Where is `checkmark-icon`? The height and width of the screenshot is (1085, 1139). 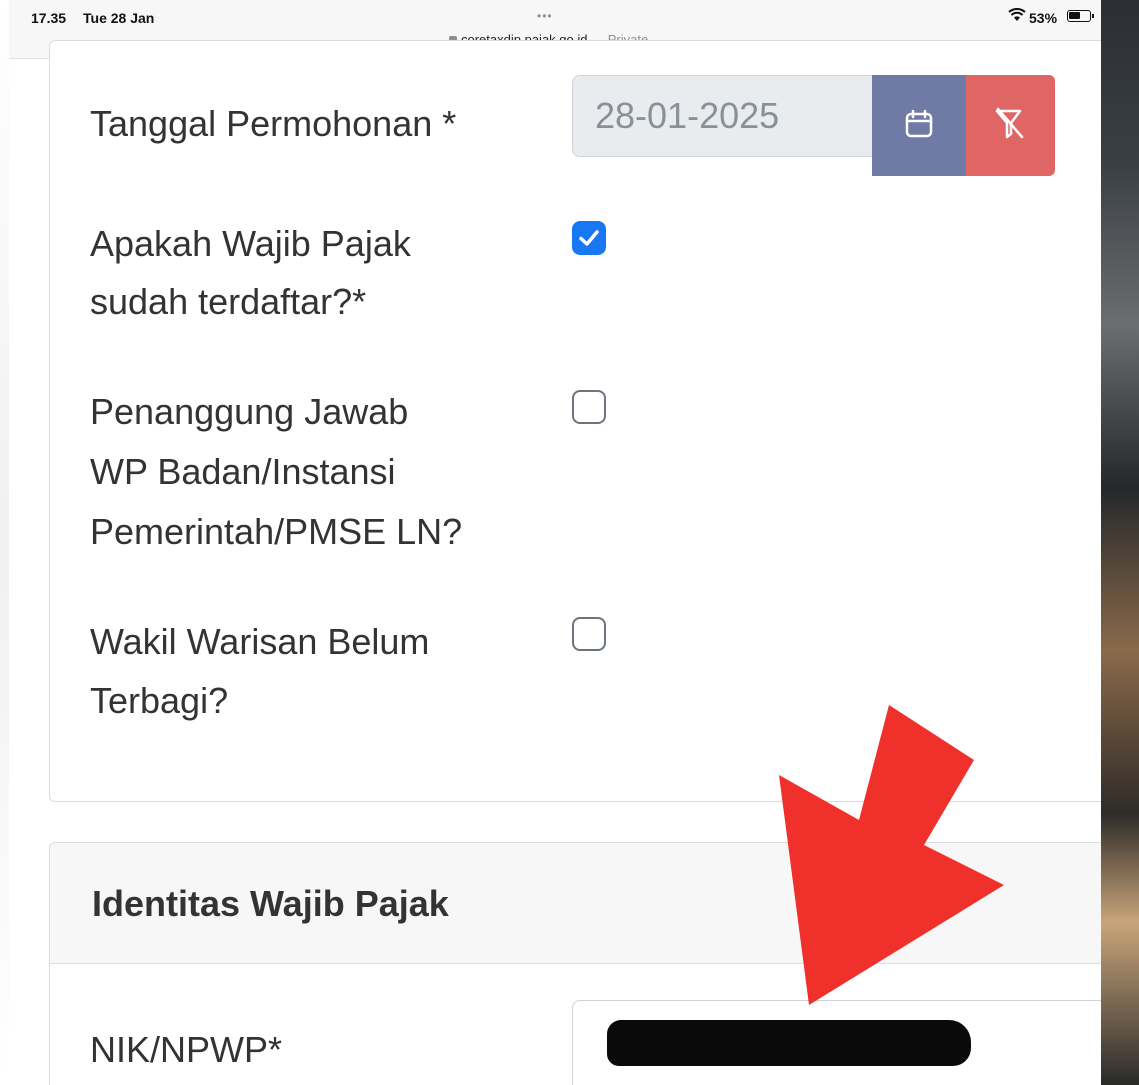 checkmark-icon is located at coordinates (589, 238).